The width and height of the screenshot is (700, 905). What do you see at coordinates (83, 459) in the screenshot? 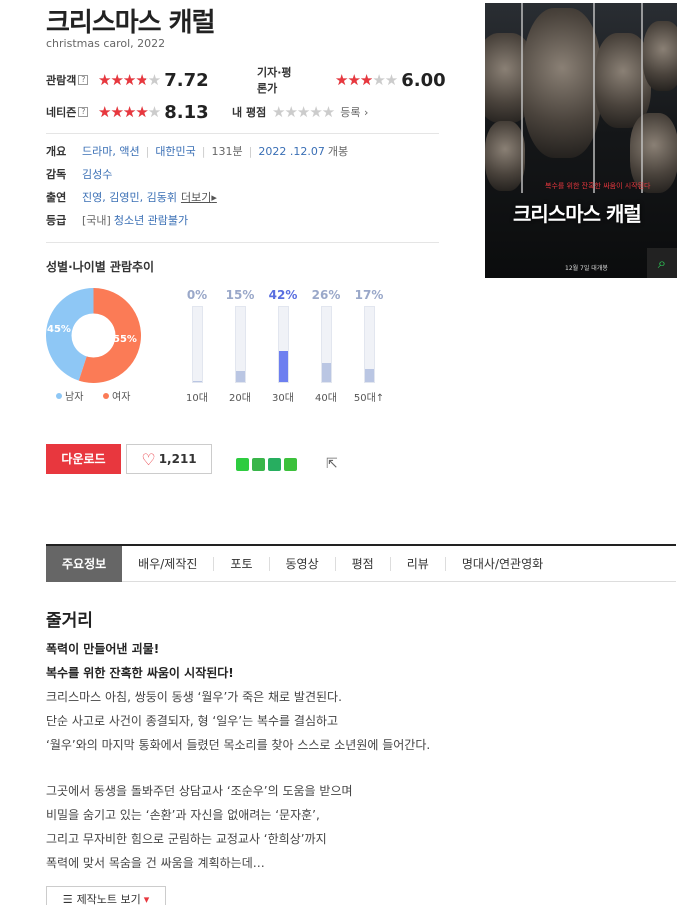
I see `download-button: 다운로드` at bounding box center [83, 459].